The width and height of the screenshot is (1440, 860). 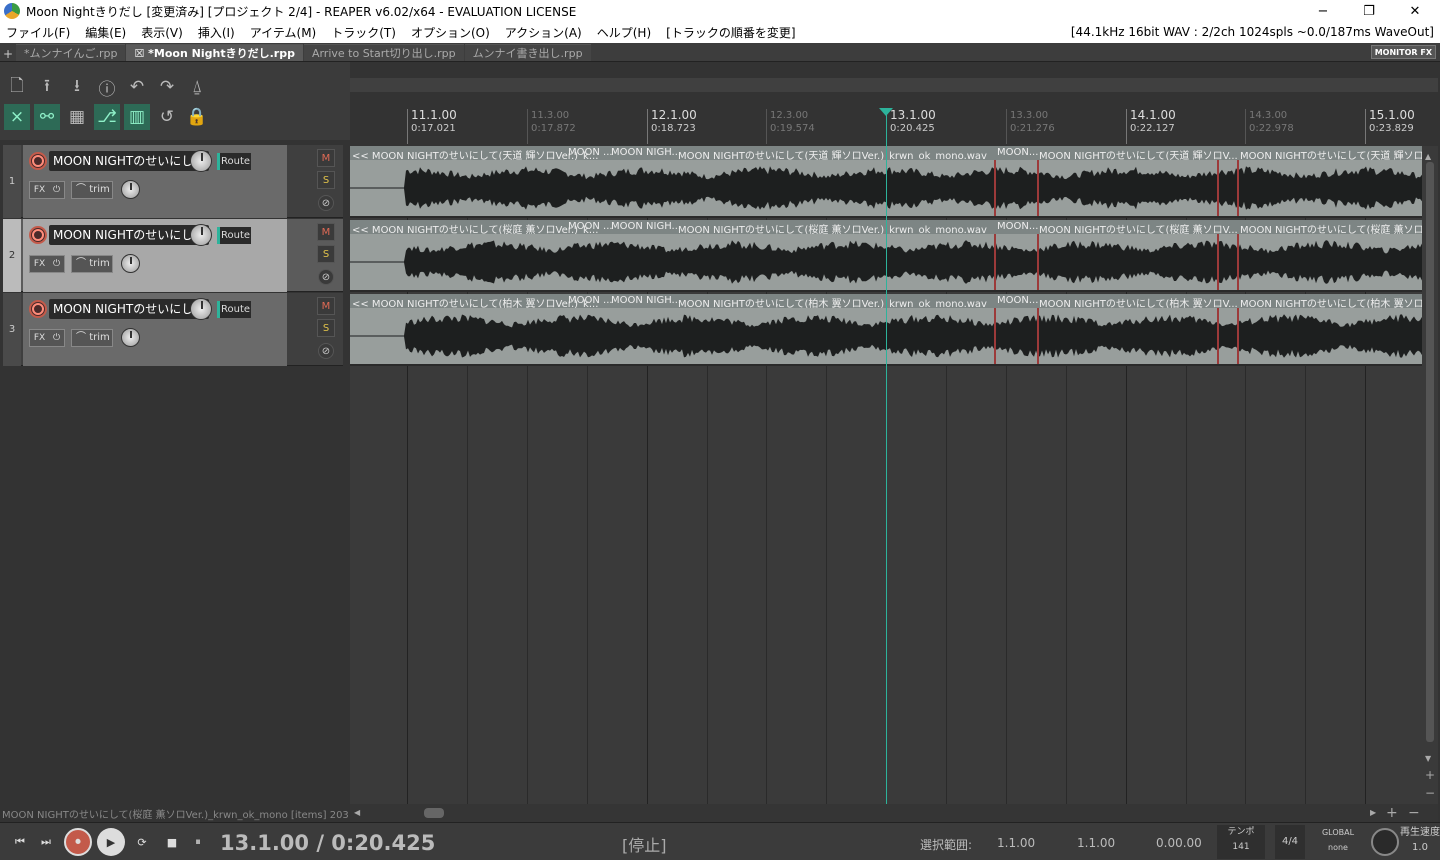 What do you see at coordinates (172, 842) in the screenshot?
I see `stop-icon: ■` at bounding box center [172, 842].